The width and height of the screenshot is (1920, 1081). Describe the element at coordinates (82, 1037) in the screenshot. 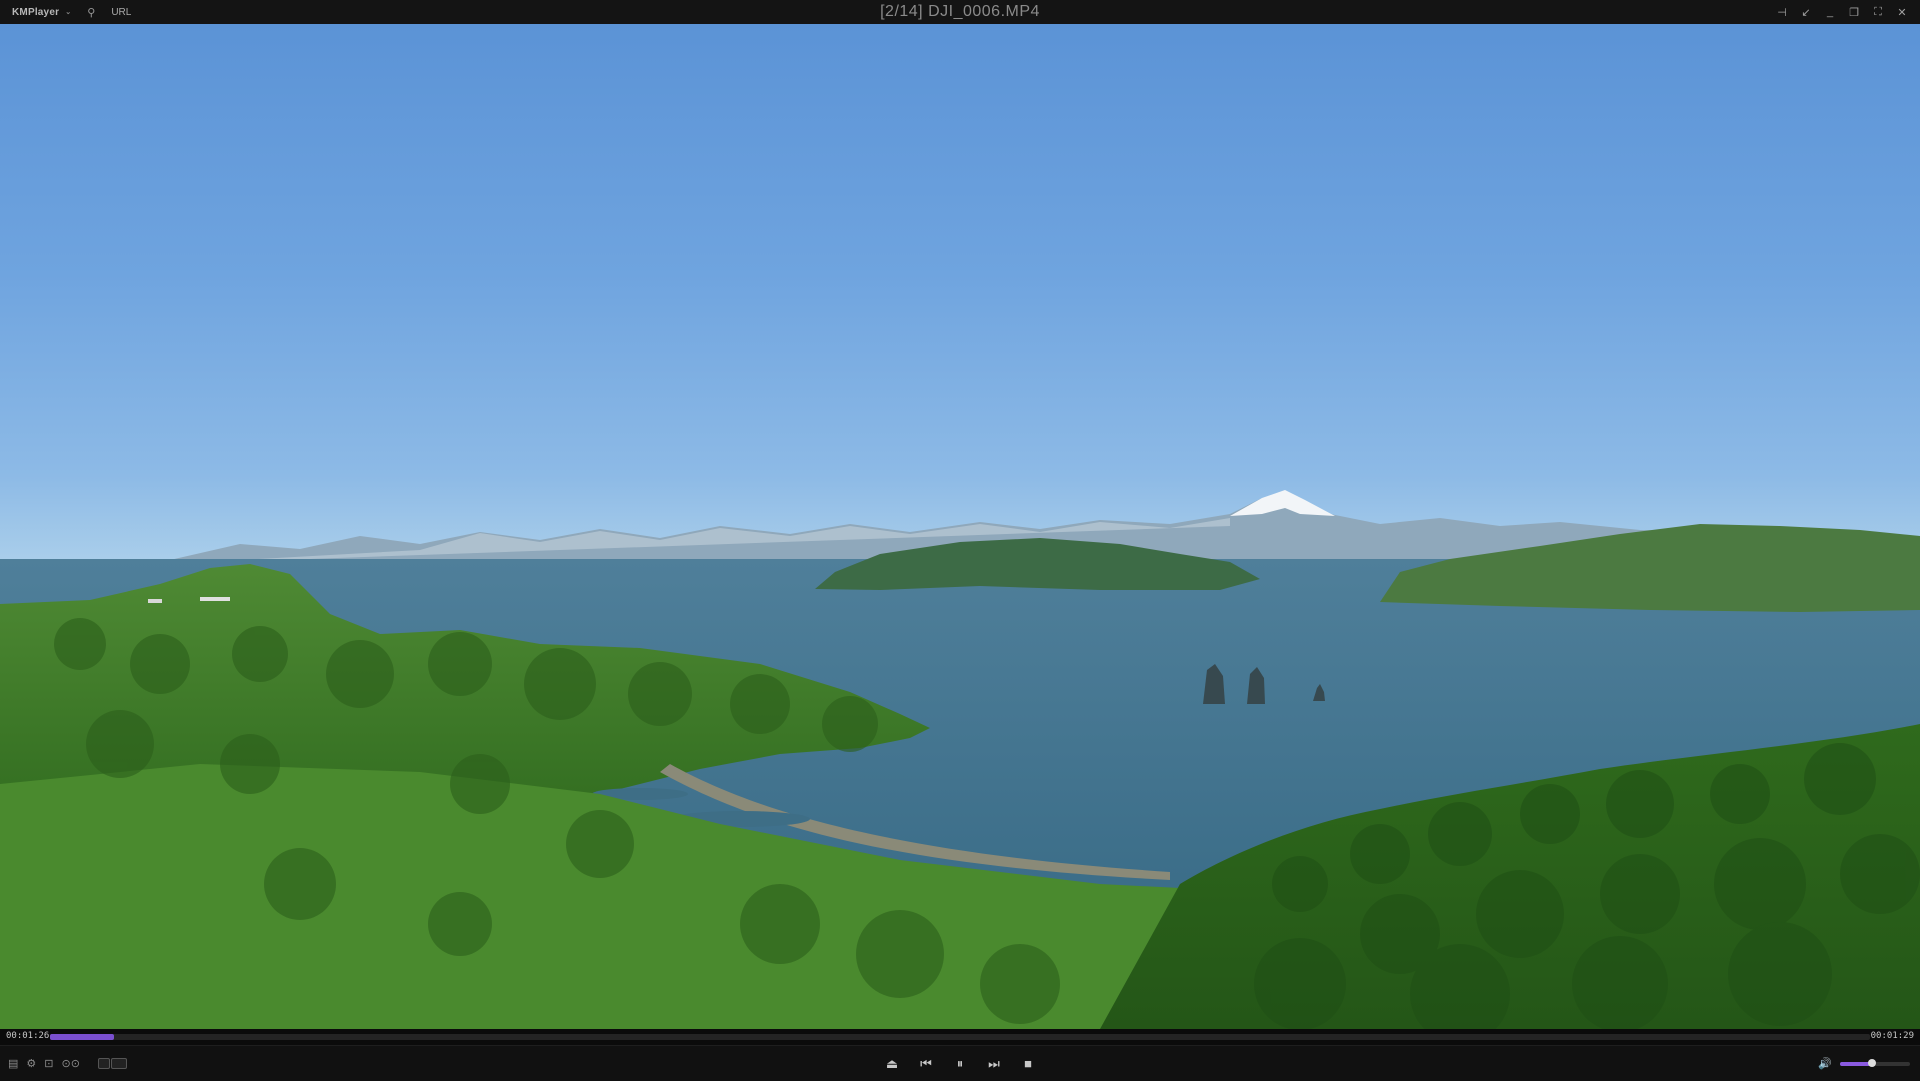

I see `seek-progress` at that location.